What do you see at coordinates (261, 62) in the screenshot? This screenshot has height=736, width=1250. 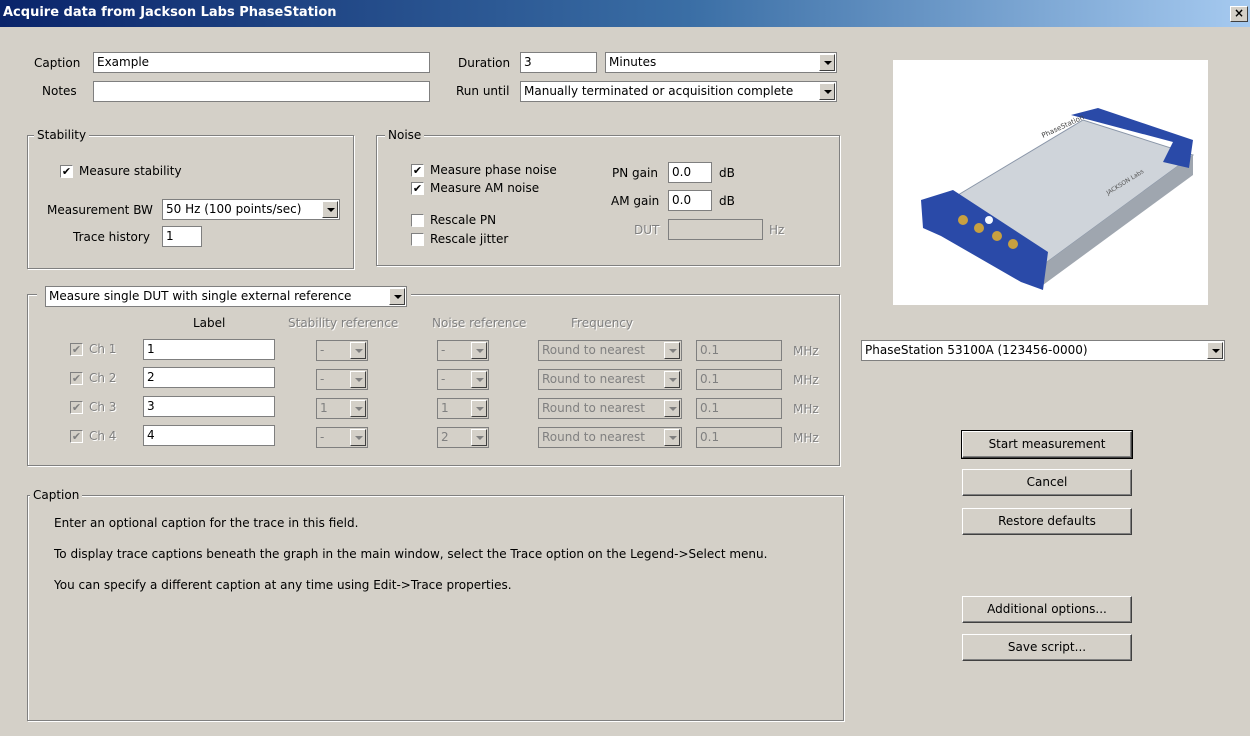 I see `caption-input: Example` at bounding box center [261, 62].